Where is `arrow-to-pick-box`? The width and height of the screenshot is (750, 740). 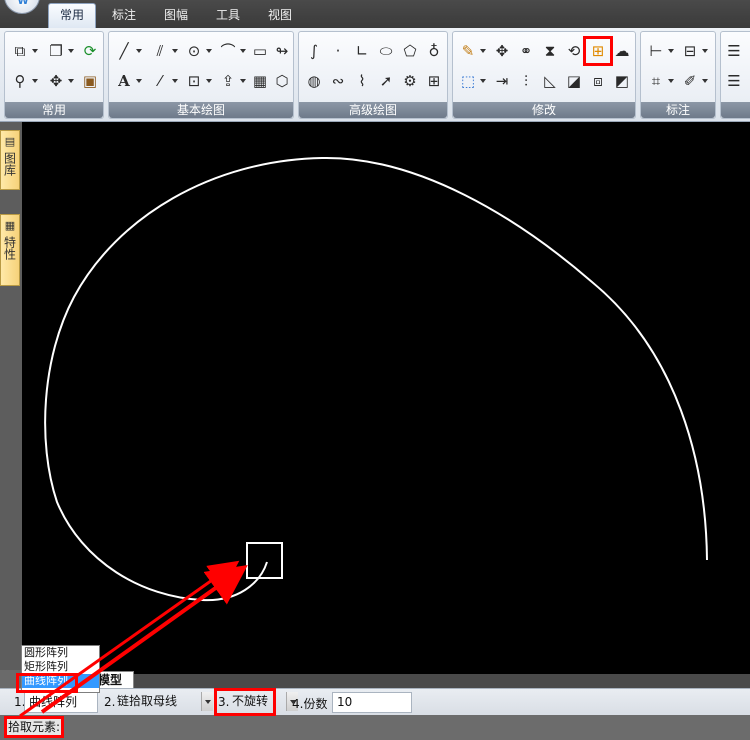 arrow-to-pick-box is located at coordinates (144, 639).